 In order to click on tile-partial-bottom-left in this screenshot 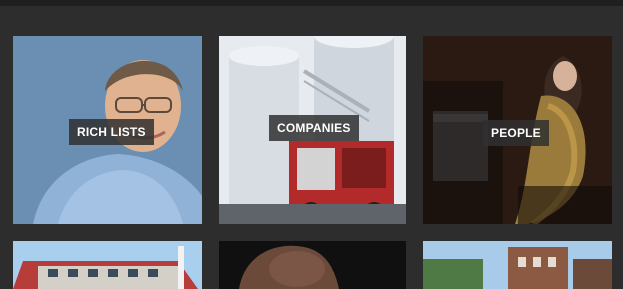, I will do `click(107, 265)`.